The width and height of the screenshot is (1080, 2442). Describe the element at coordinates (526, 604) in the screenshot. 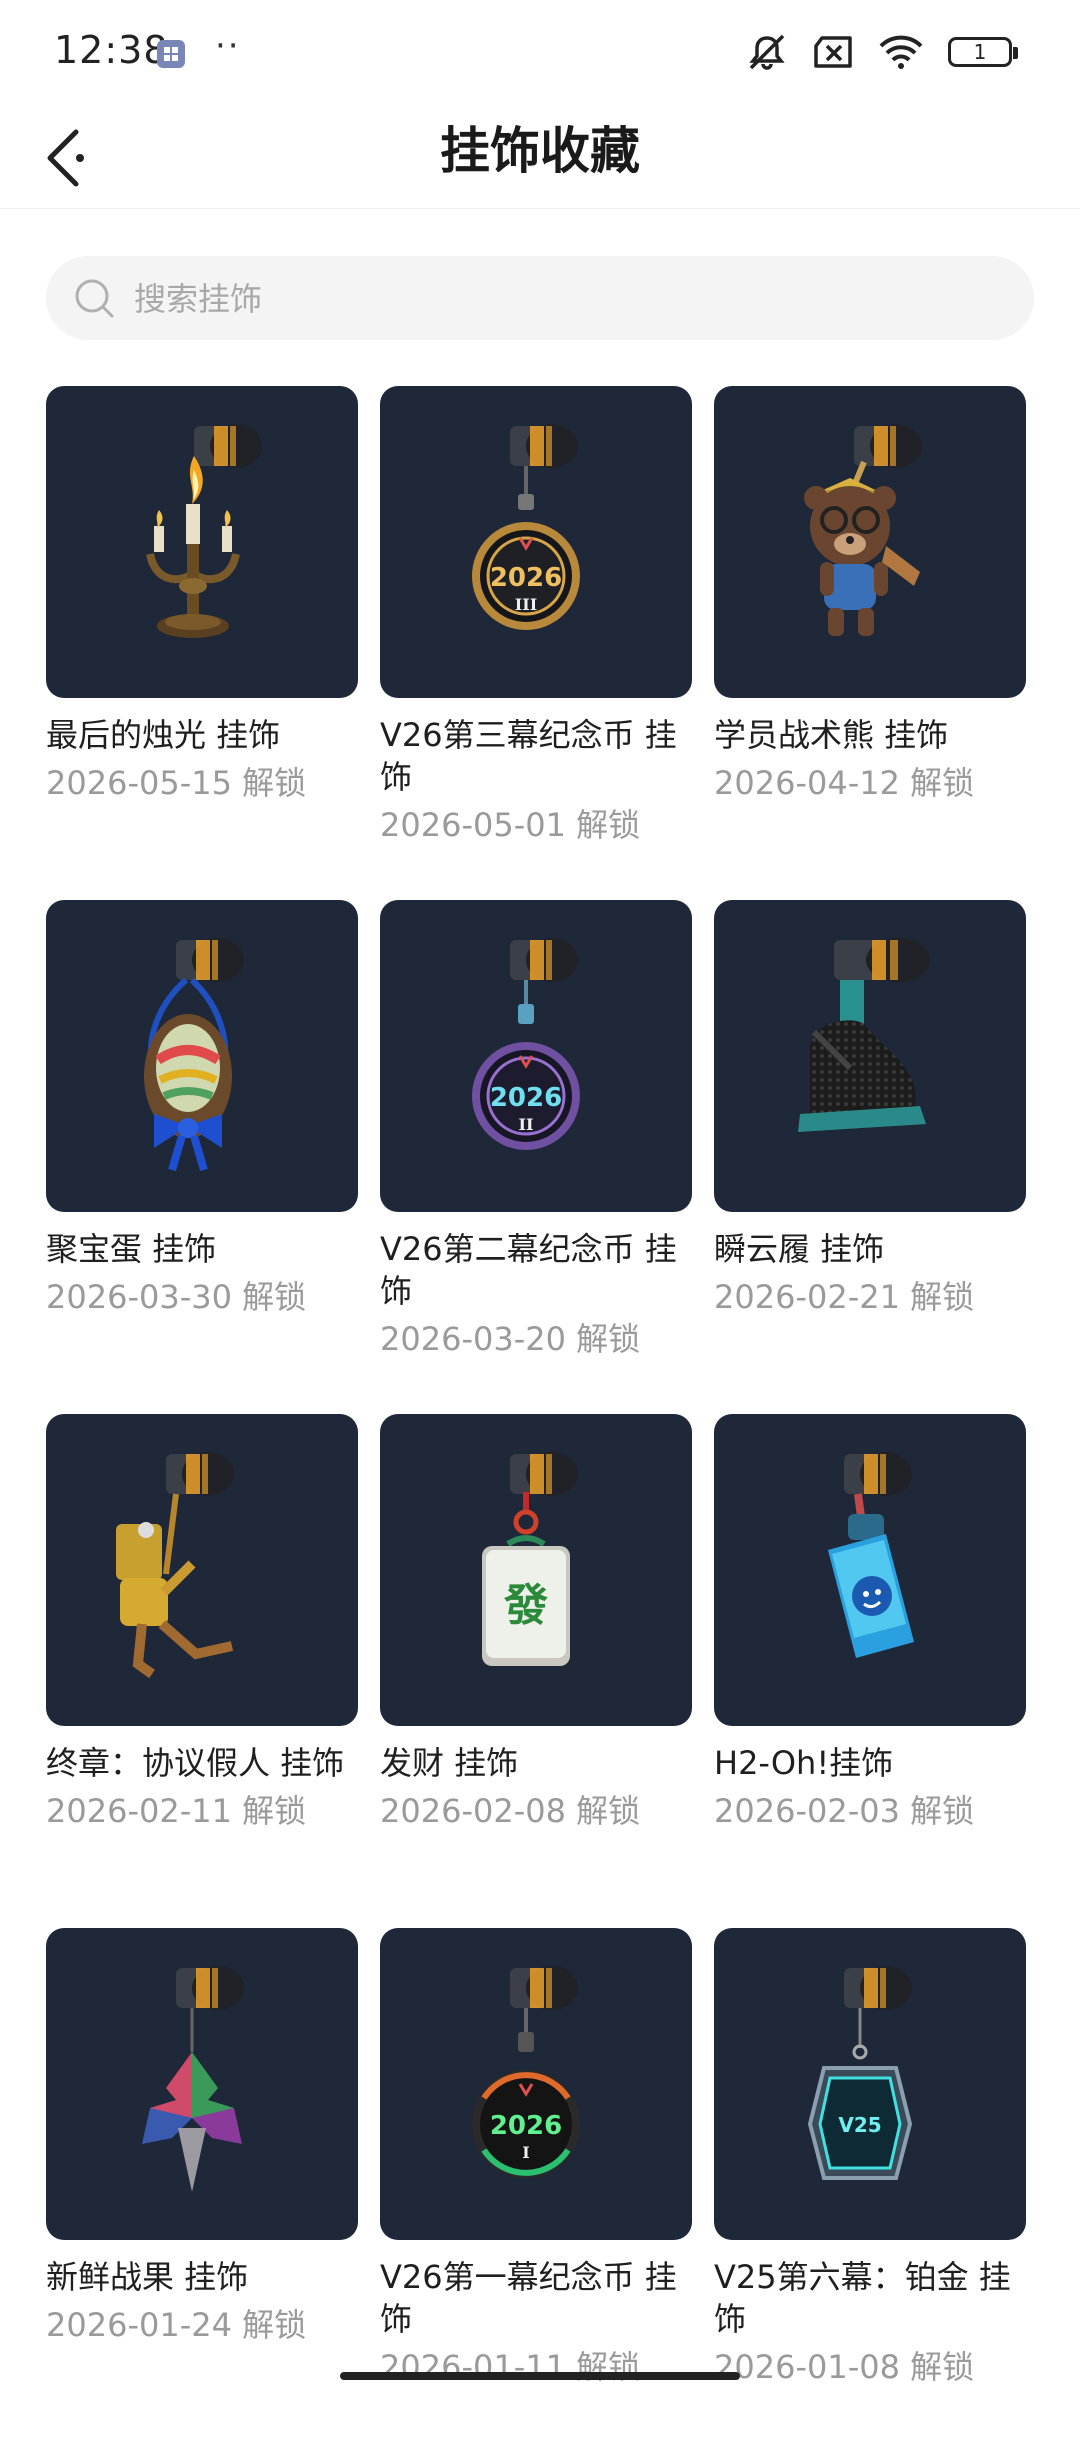

I see `coin-act-text: III` at that location.